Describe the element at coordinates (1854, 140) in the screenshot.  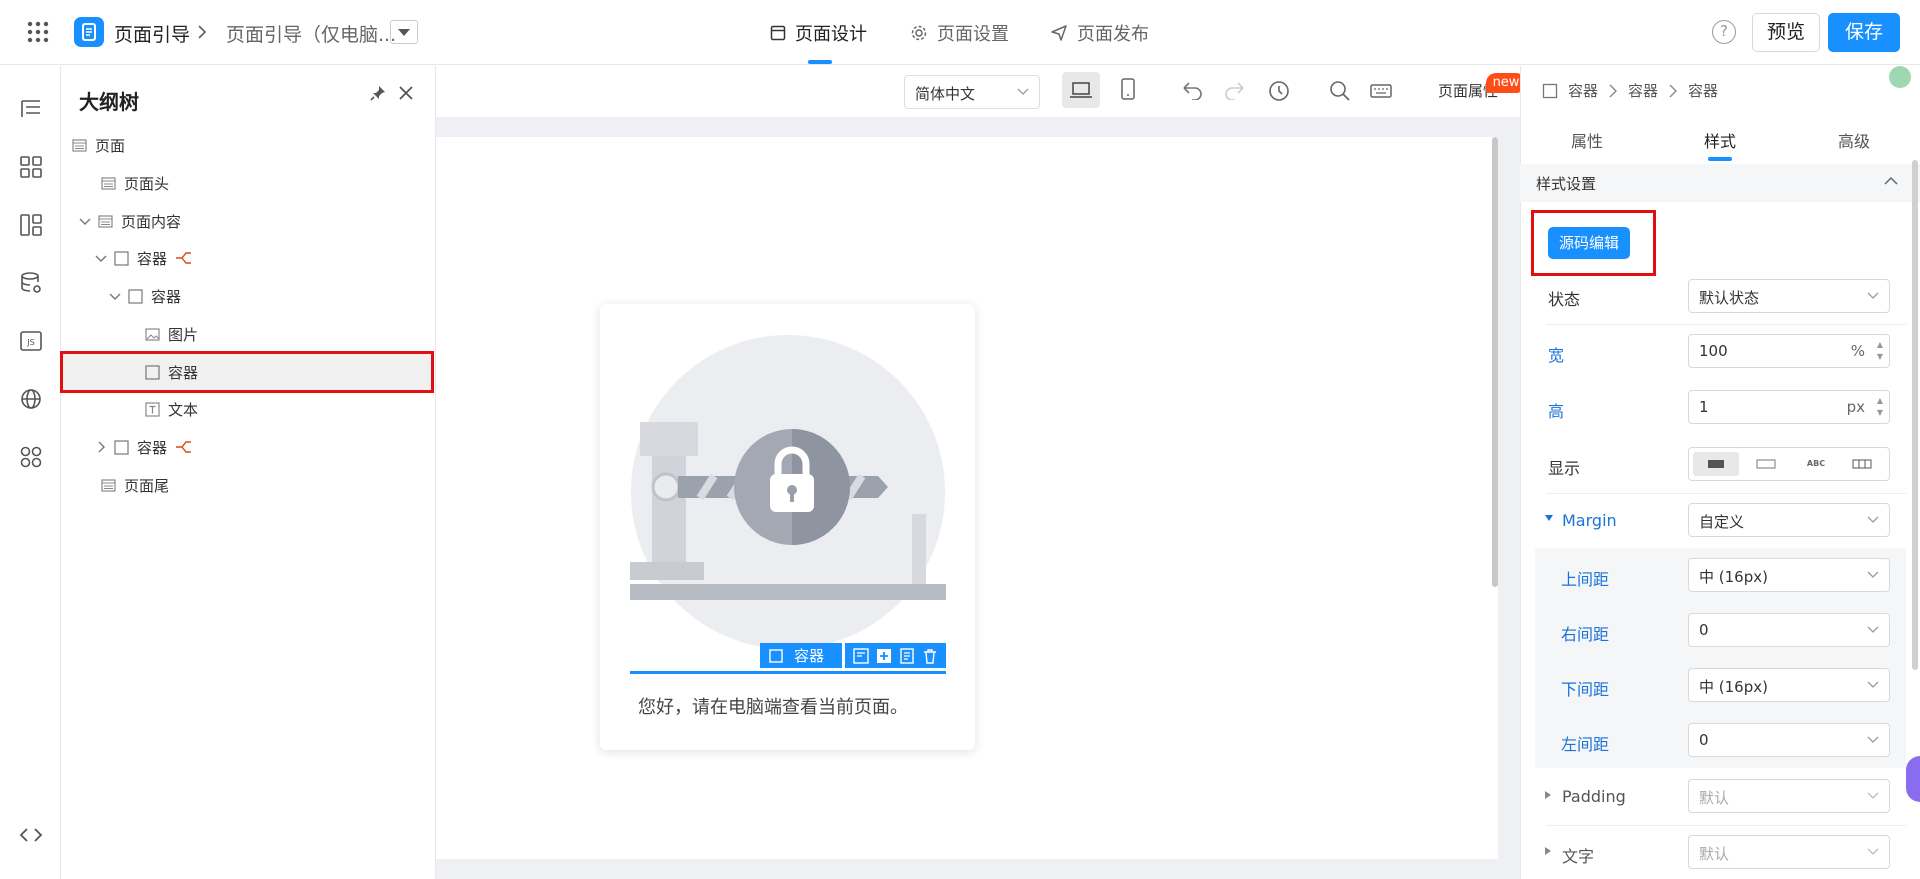
I see `tab-advanced: 高级` at that location.